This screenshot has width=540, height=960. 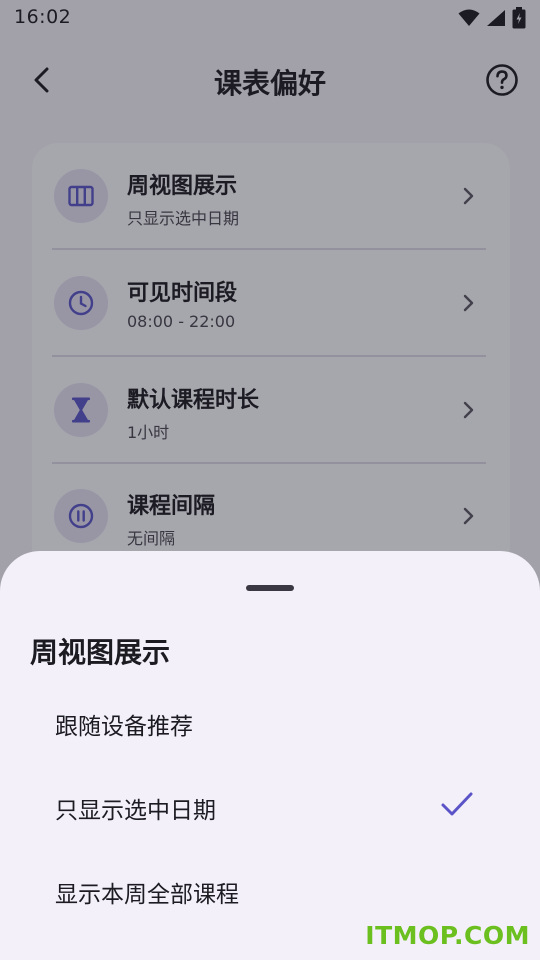 I want to click on checkmark-icon, so click(x=457, y=804).